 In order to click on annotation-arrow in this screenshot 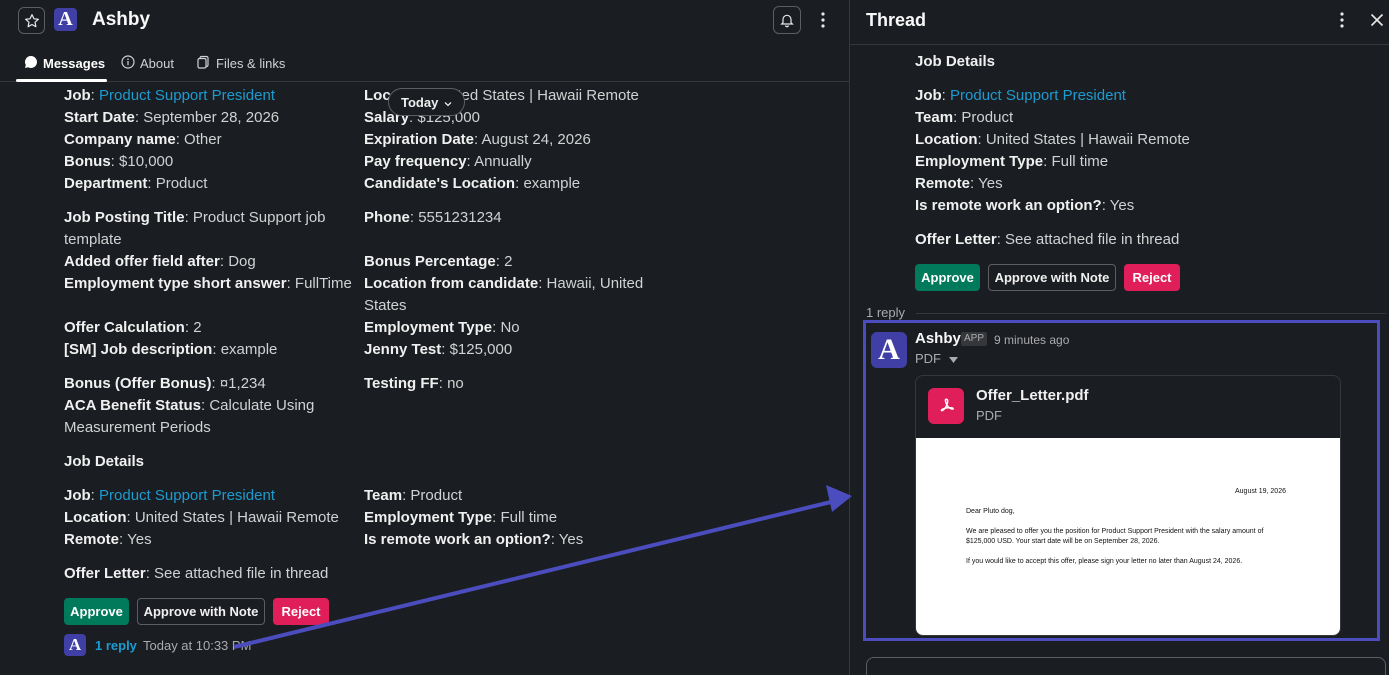, I will do `click(542, 567)`.